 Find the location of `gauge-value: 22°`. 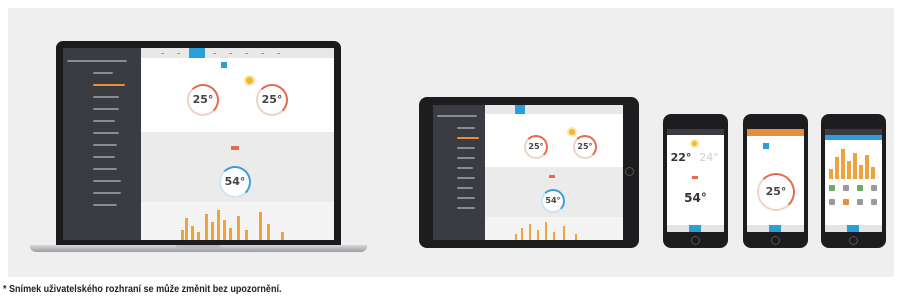

gauge-value: 22° is located at coordinates (681, 157).